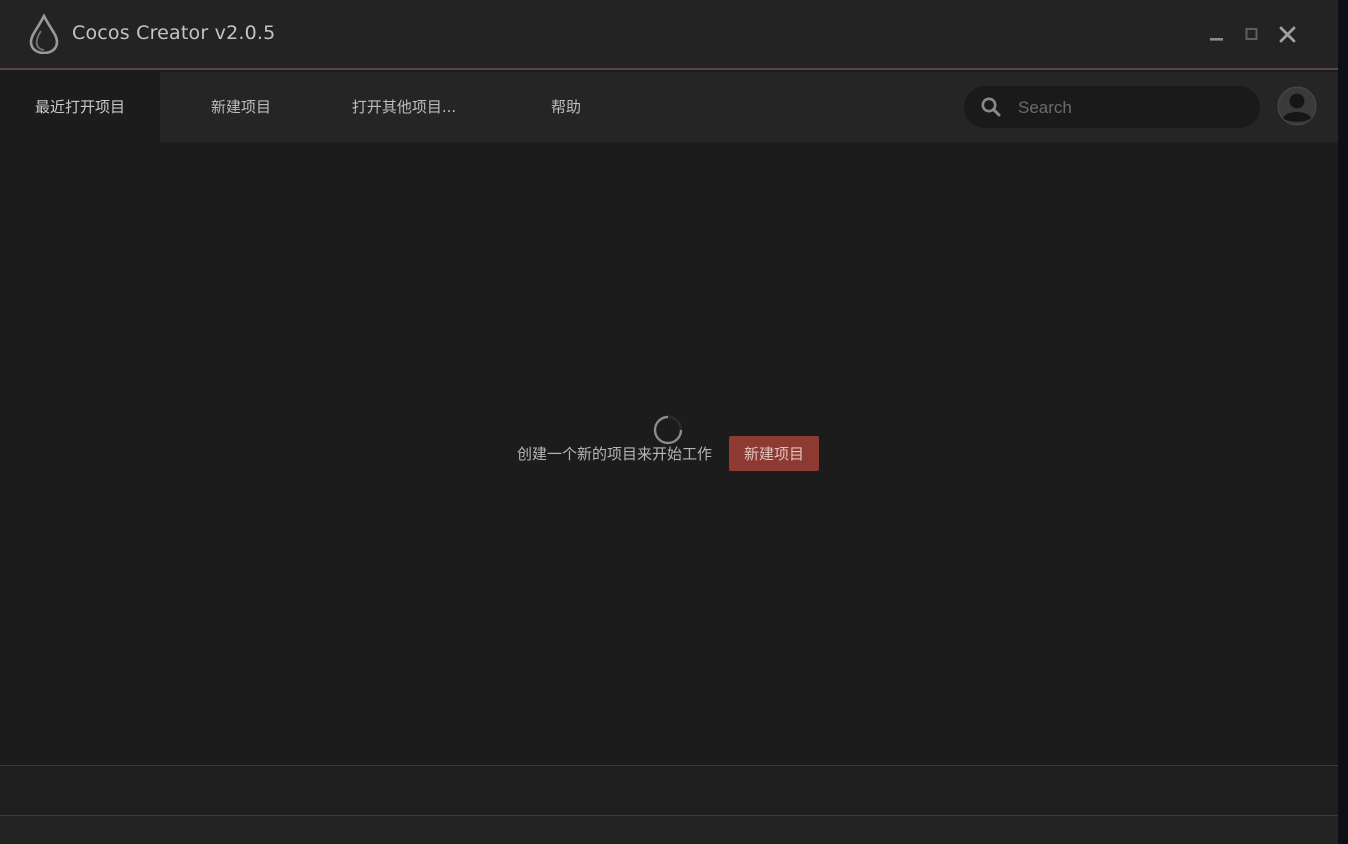 The width and height of the screenshot is (1348, 844). I want to click on tab-new-project: 新建项目, so click(241, 107).